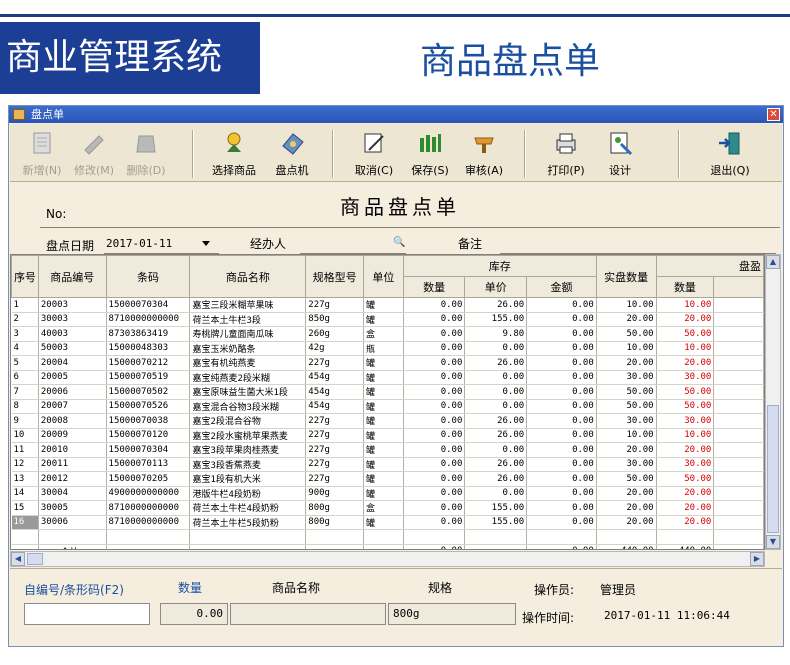 The height and width of the screenshot is (665, 790). Describe the element at coordinates (25, 319) in the screenshot. I see `cell-idx: 2` at that location.